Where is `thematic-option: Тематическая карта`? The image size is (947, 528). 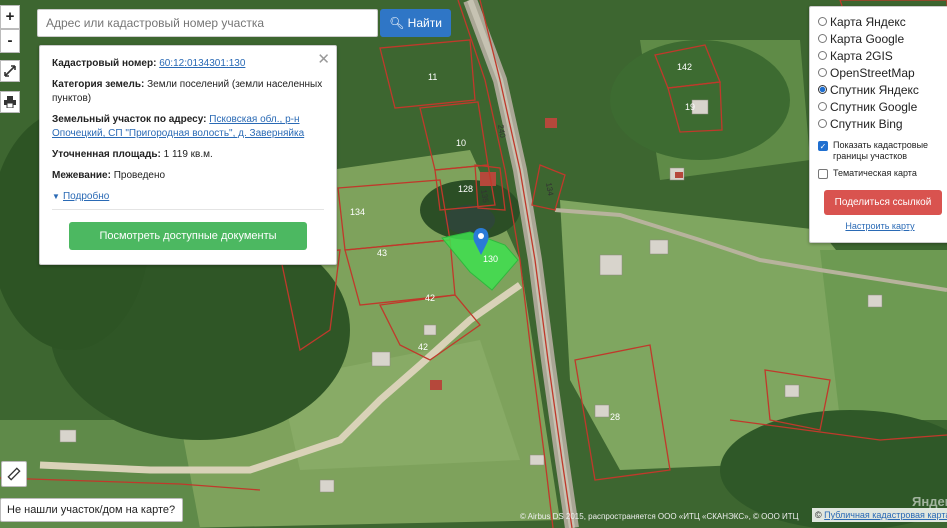
thematic-option: Тематическая карта is located at coordinates (880, 173).